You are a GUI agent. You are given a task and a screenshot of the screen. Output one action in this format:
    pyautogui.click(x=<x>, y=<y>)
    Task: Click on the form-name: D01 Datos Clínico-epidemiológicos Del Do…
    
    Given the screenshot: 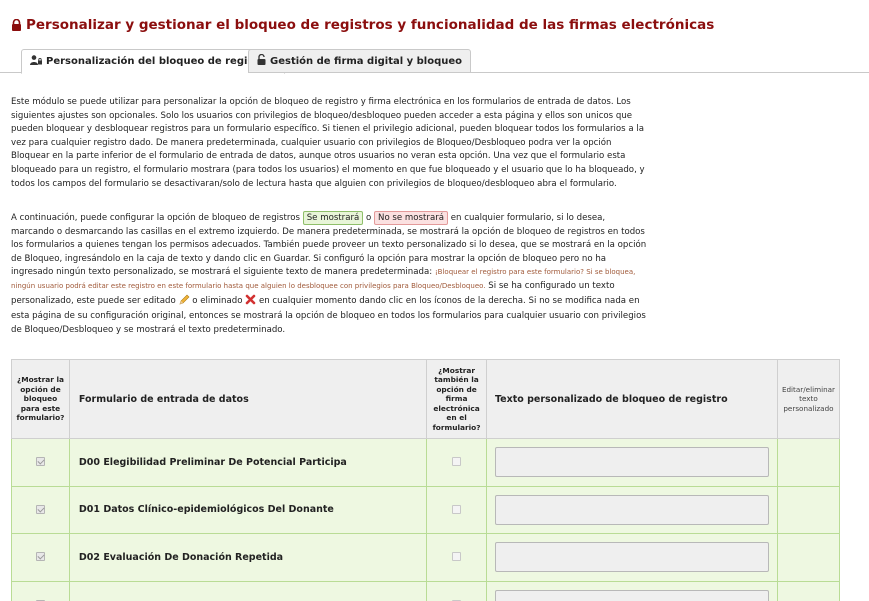 What is the action you would take?
    pyautogui.click(x=248, y=509)
    